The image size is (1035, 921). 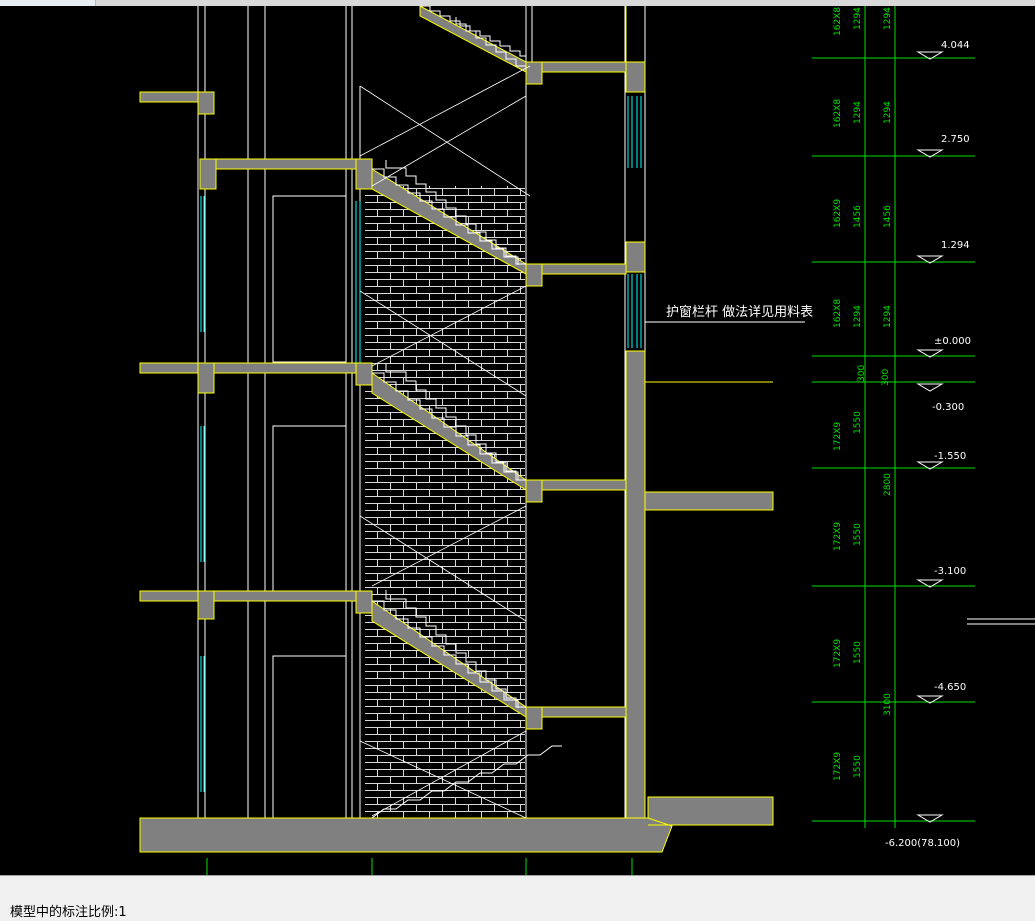 I want to click on level-label: 2.750, so click(x=955, y=139).